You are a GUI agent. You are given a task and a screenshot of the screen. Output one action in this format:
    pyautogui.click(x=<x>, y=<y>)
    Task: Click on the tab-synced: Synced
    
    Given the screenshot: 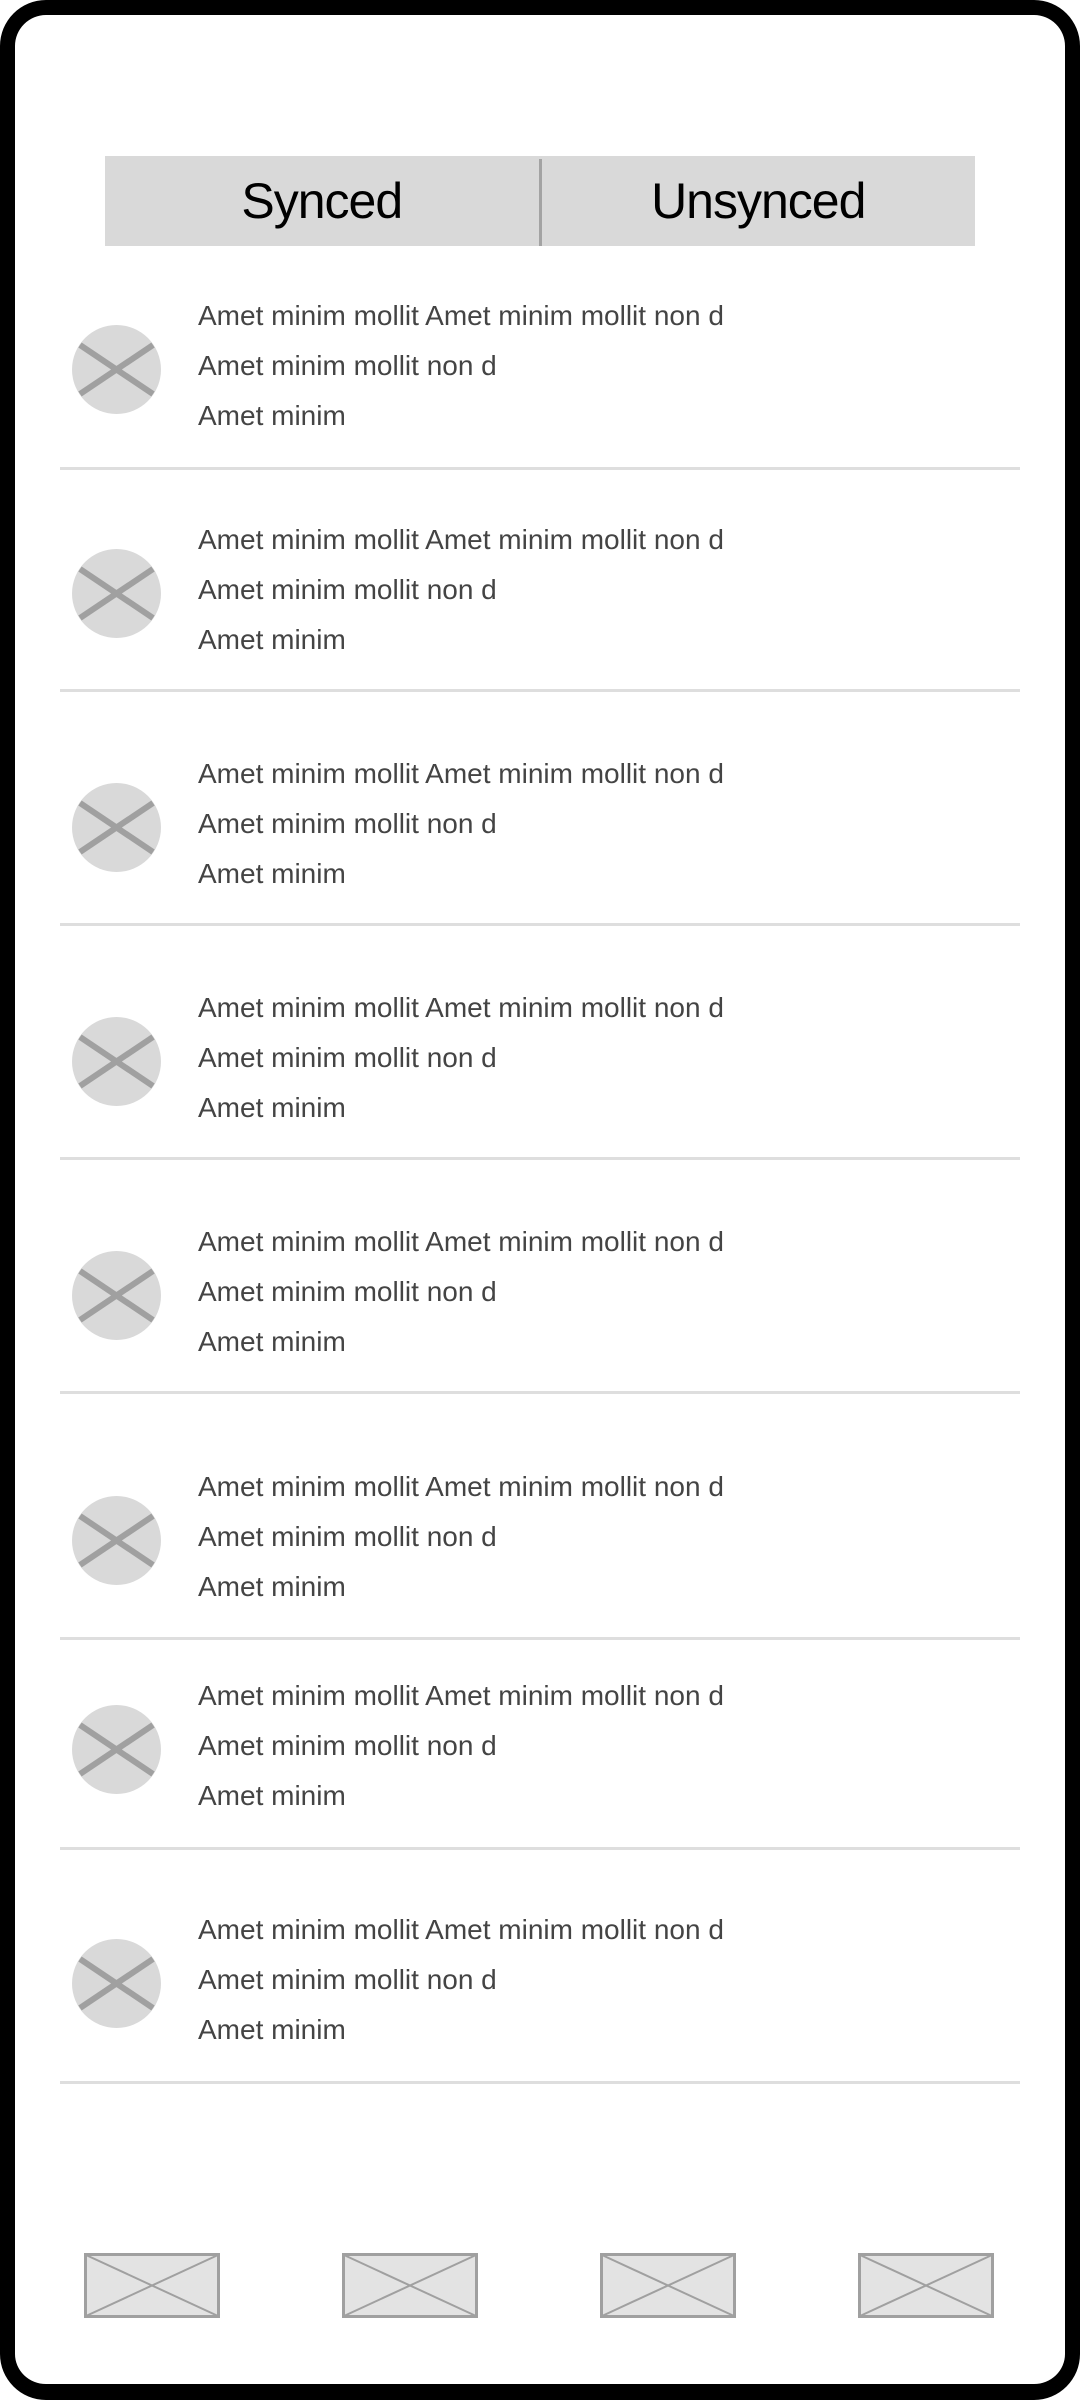 What is the action you would take?
    pyautogui.click(x=322, y=201)
    